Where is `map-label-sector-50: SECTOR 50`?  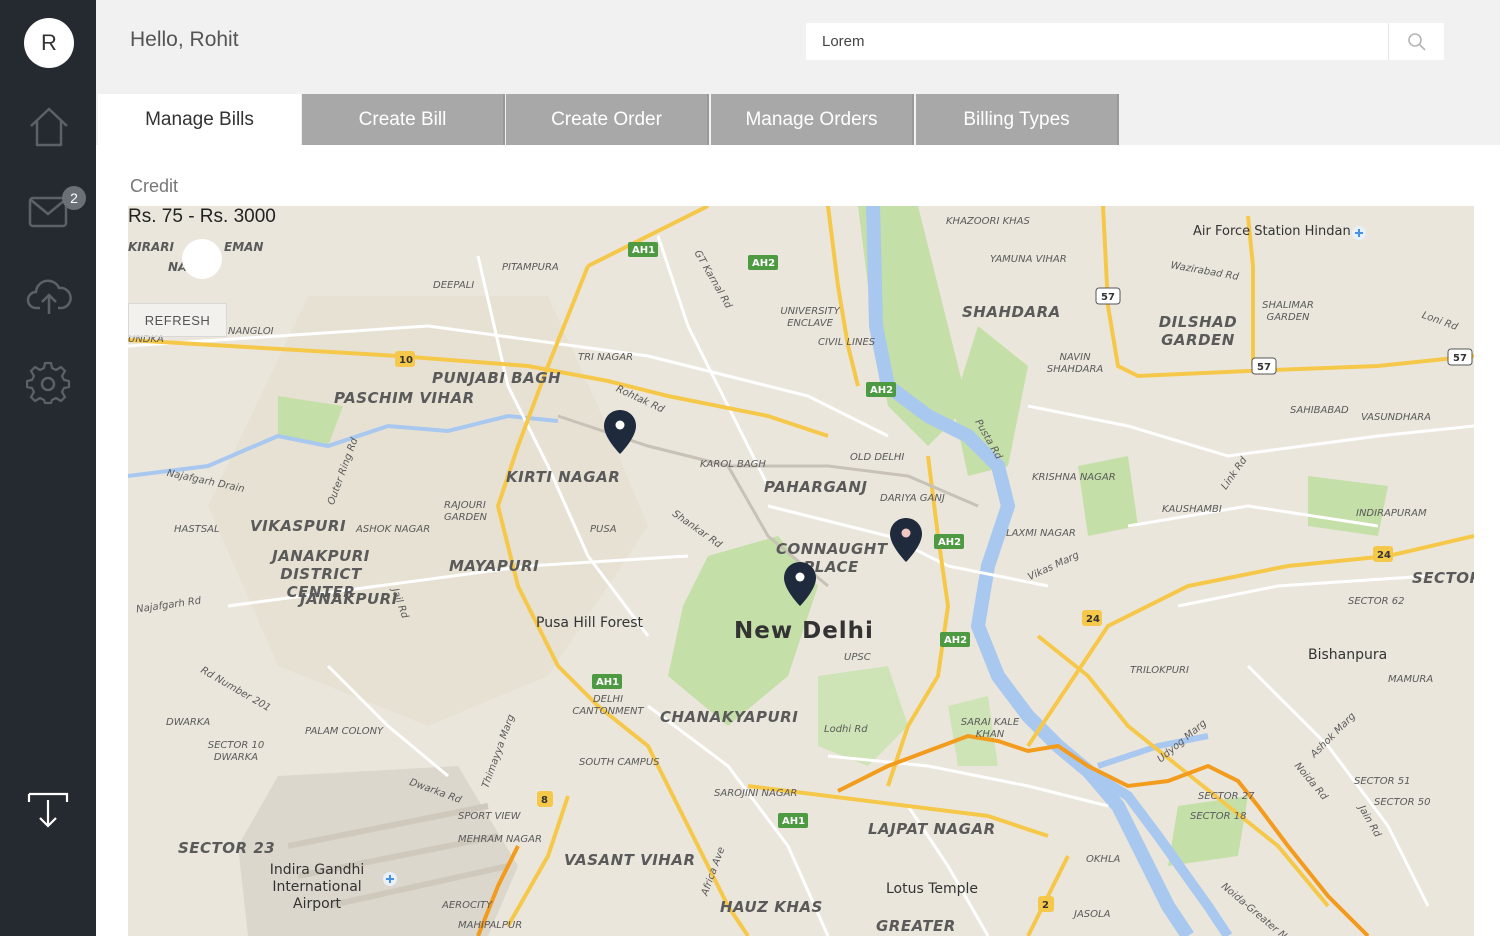
map-label-sector-50: SECTOR 50 is located at coordinates (1402, 802).